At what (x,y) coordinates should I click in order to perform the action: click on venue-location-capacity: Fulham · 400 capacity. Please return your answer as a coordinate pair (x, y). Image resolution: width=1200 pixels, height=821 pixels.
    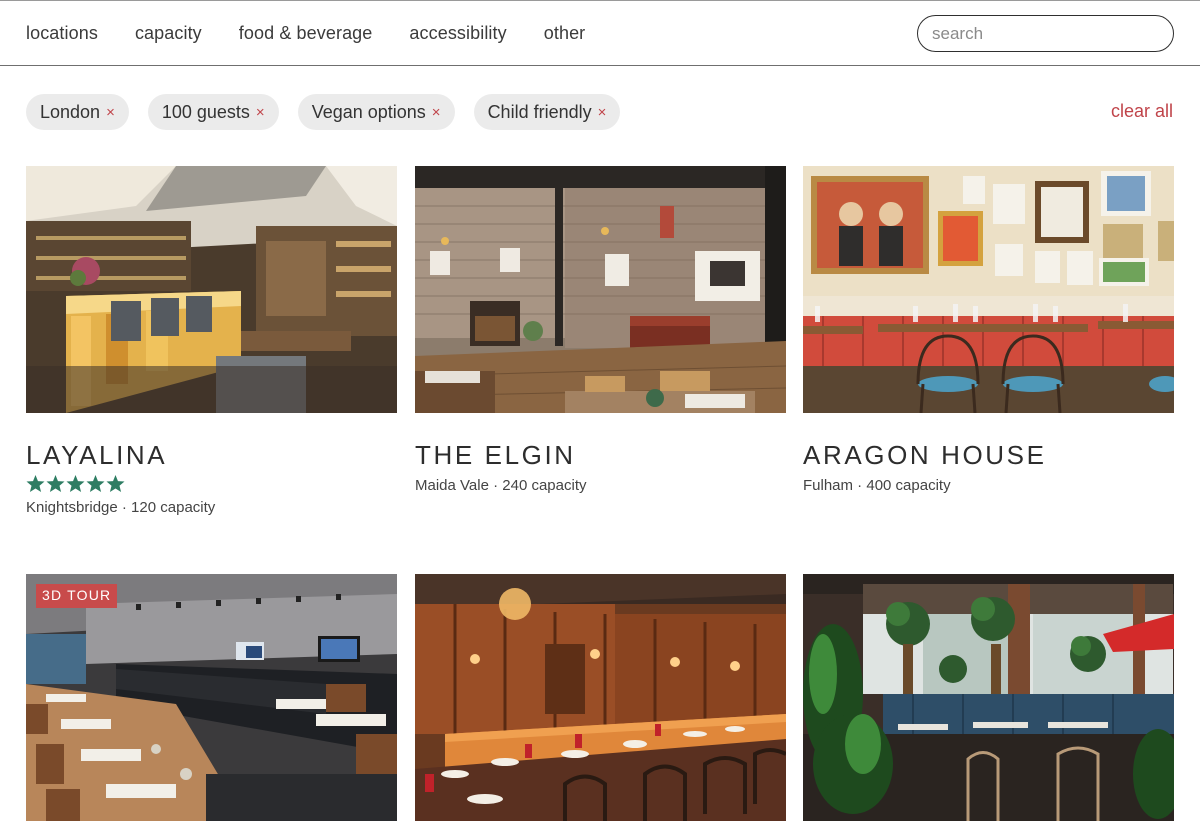
    Looking at the image, I should click on (877, 485).